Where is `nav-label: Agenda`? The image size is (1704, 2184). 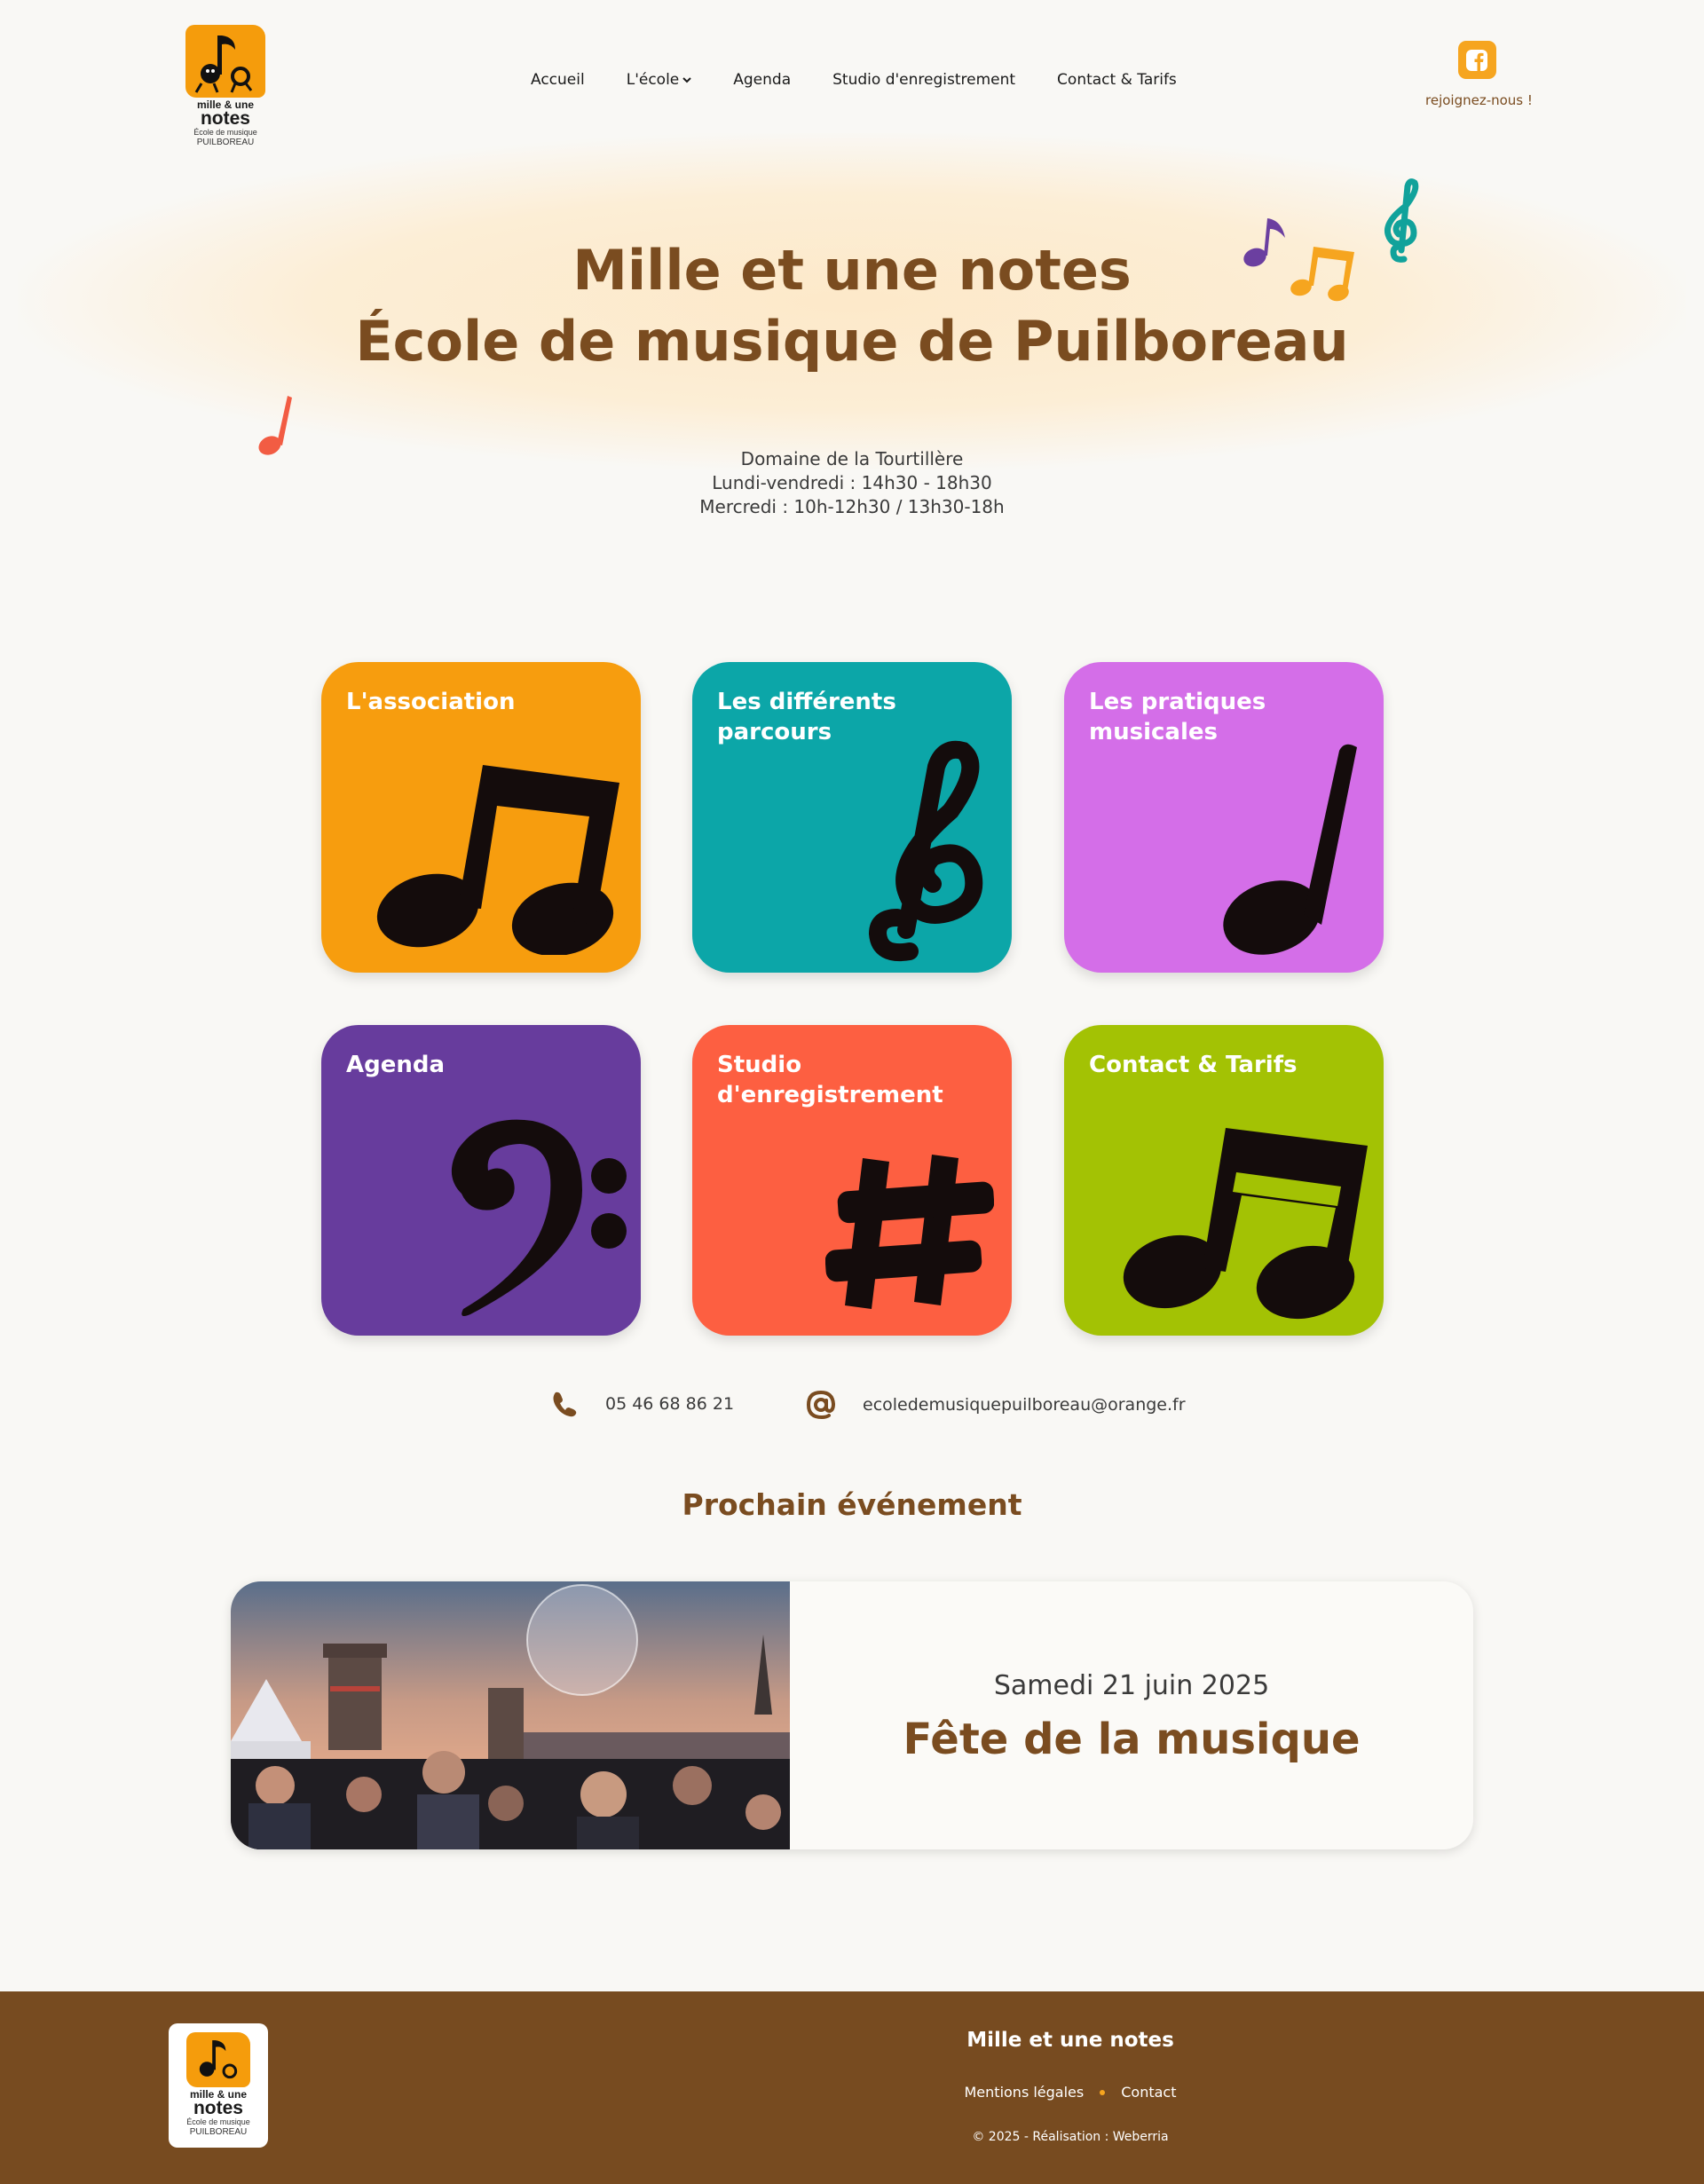 nav-label: Agenda is located at coordinates (762, 80).